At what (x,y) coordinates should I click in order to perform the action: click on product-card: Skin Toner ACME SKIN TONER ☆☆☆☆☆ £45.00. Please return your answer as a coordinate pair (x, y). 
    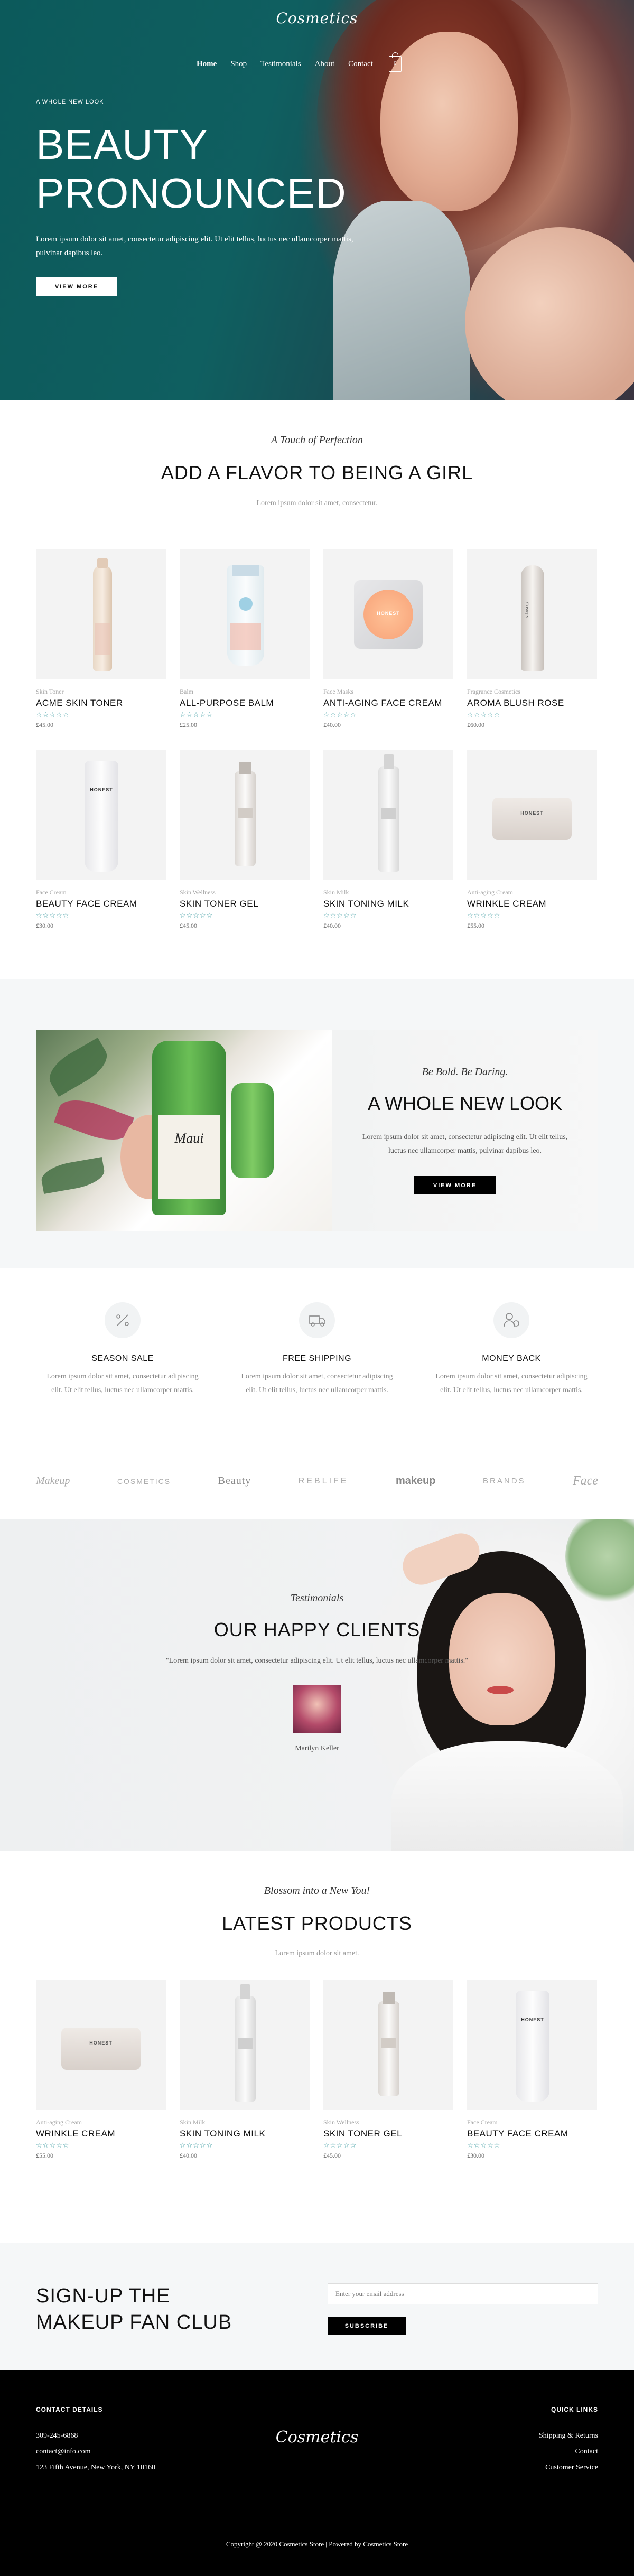
    Looking at the image, I should click on (101, 649).